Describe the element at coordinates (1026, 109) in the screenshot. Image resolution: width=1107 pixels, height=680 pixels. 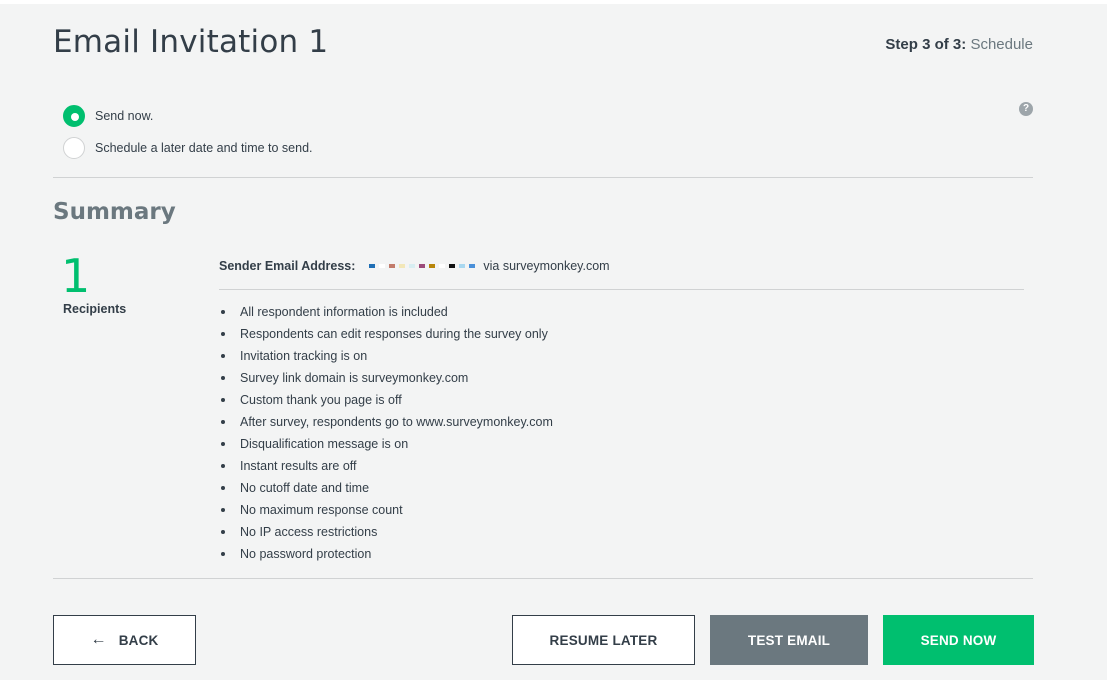
I see `help-icon: ?` at that location.